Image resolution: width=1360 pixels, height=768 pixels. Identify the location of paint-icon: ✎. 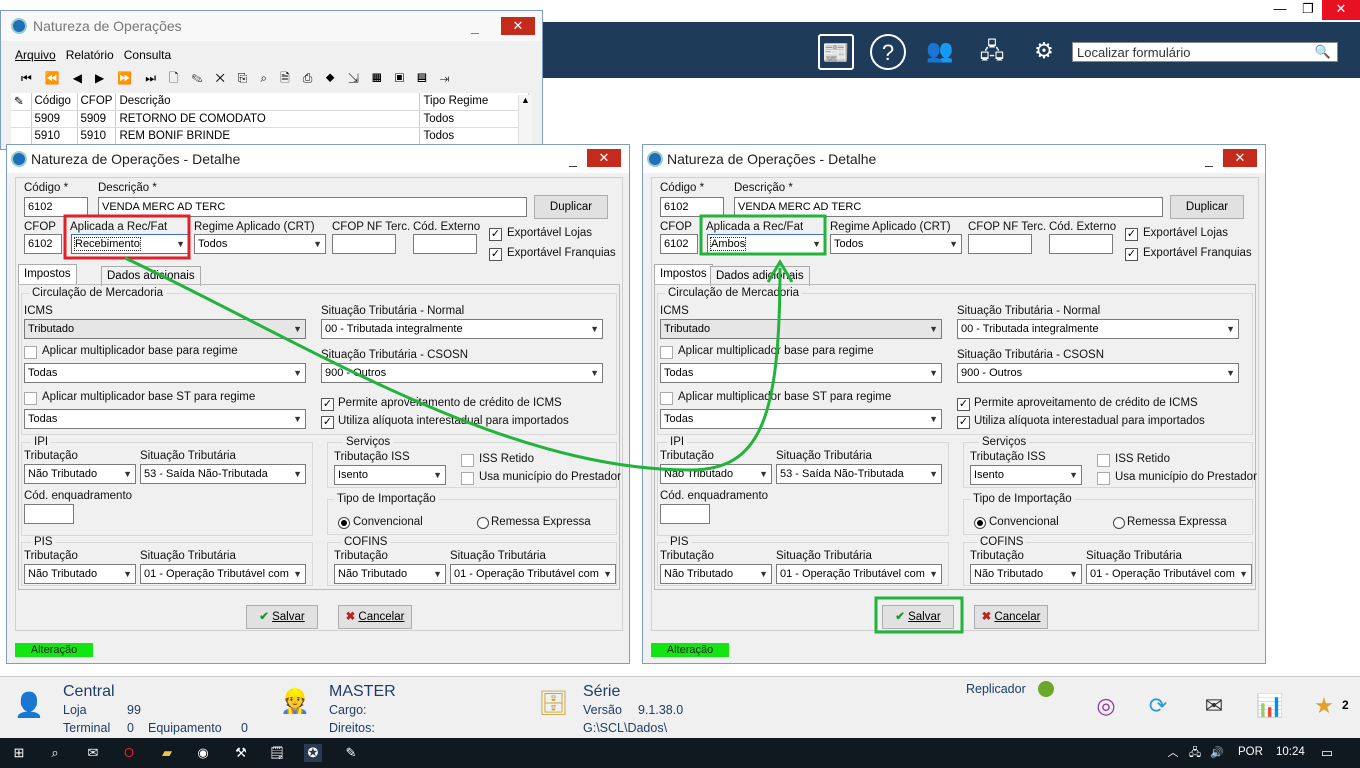
(351, 753).